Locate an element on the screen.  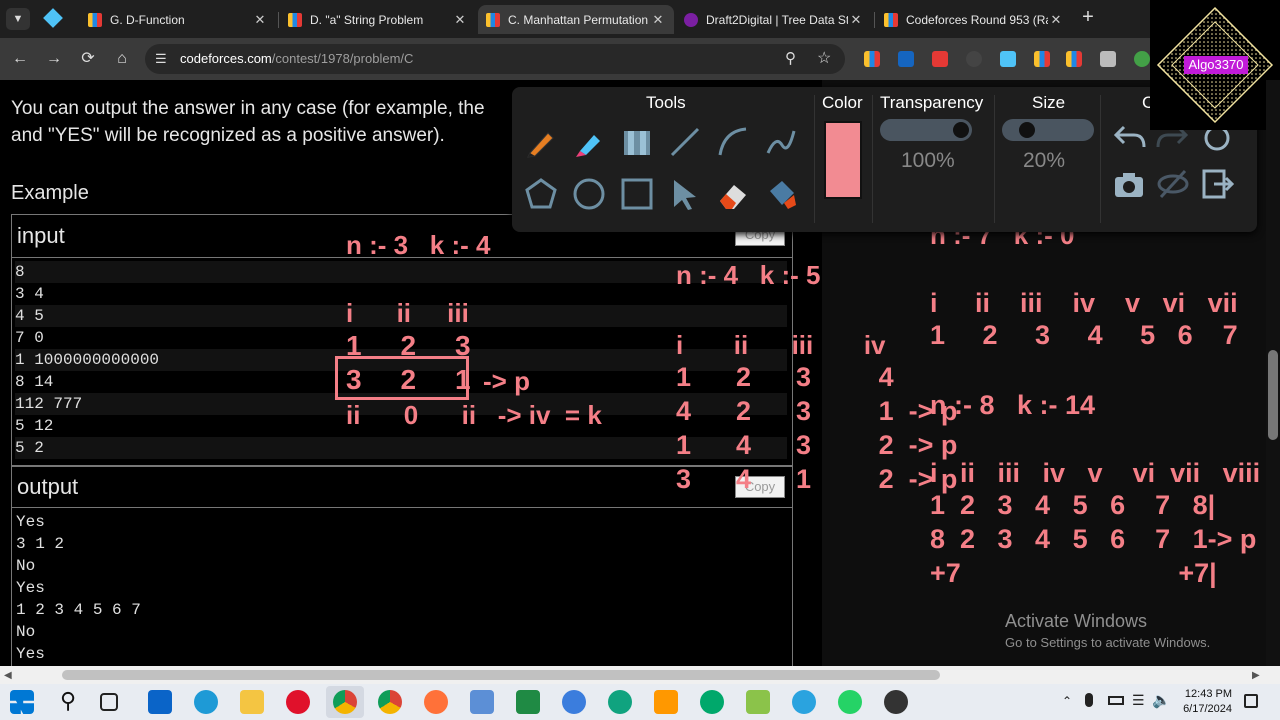
freeform-curve-icon is located at coordinates (781, 142).